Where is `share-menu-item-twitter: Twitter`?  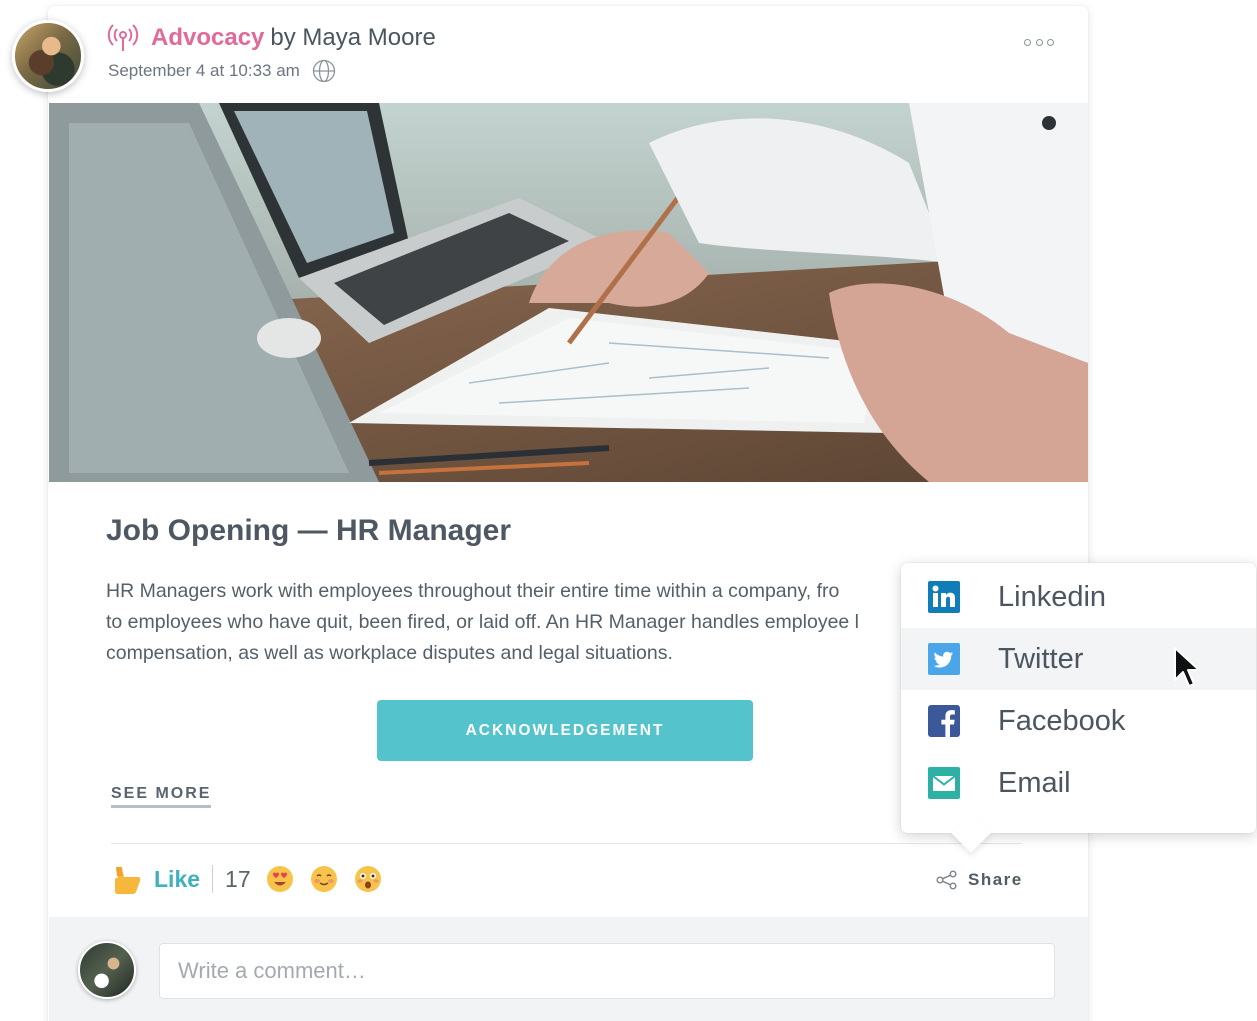 share-menu-item-twitter: Twitter is located at coordinates (1078, 659).